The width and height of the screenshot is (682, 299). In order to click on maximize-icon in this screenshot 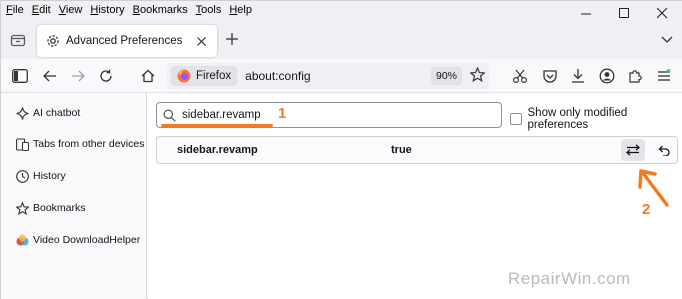, I will do `click(623, 12)`.